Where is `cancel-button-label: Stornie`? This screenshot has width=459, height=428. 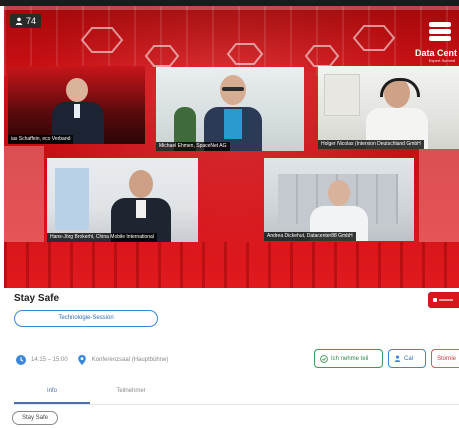
cancel-button-label: Stornie is located at coordinates (447, 358).